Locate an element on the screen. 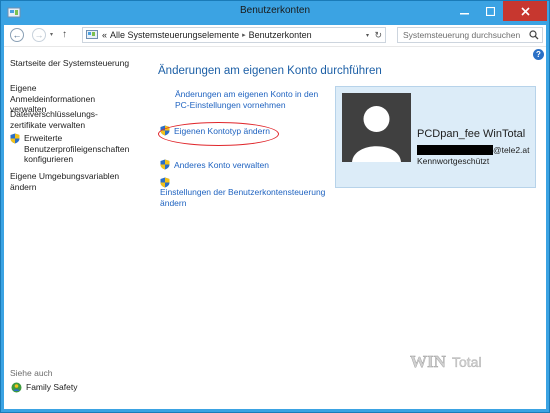 This screenshot has height=413, width=550. maximize-icon is located at coordinates (490, 11).